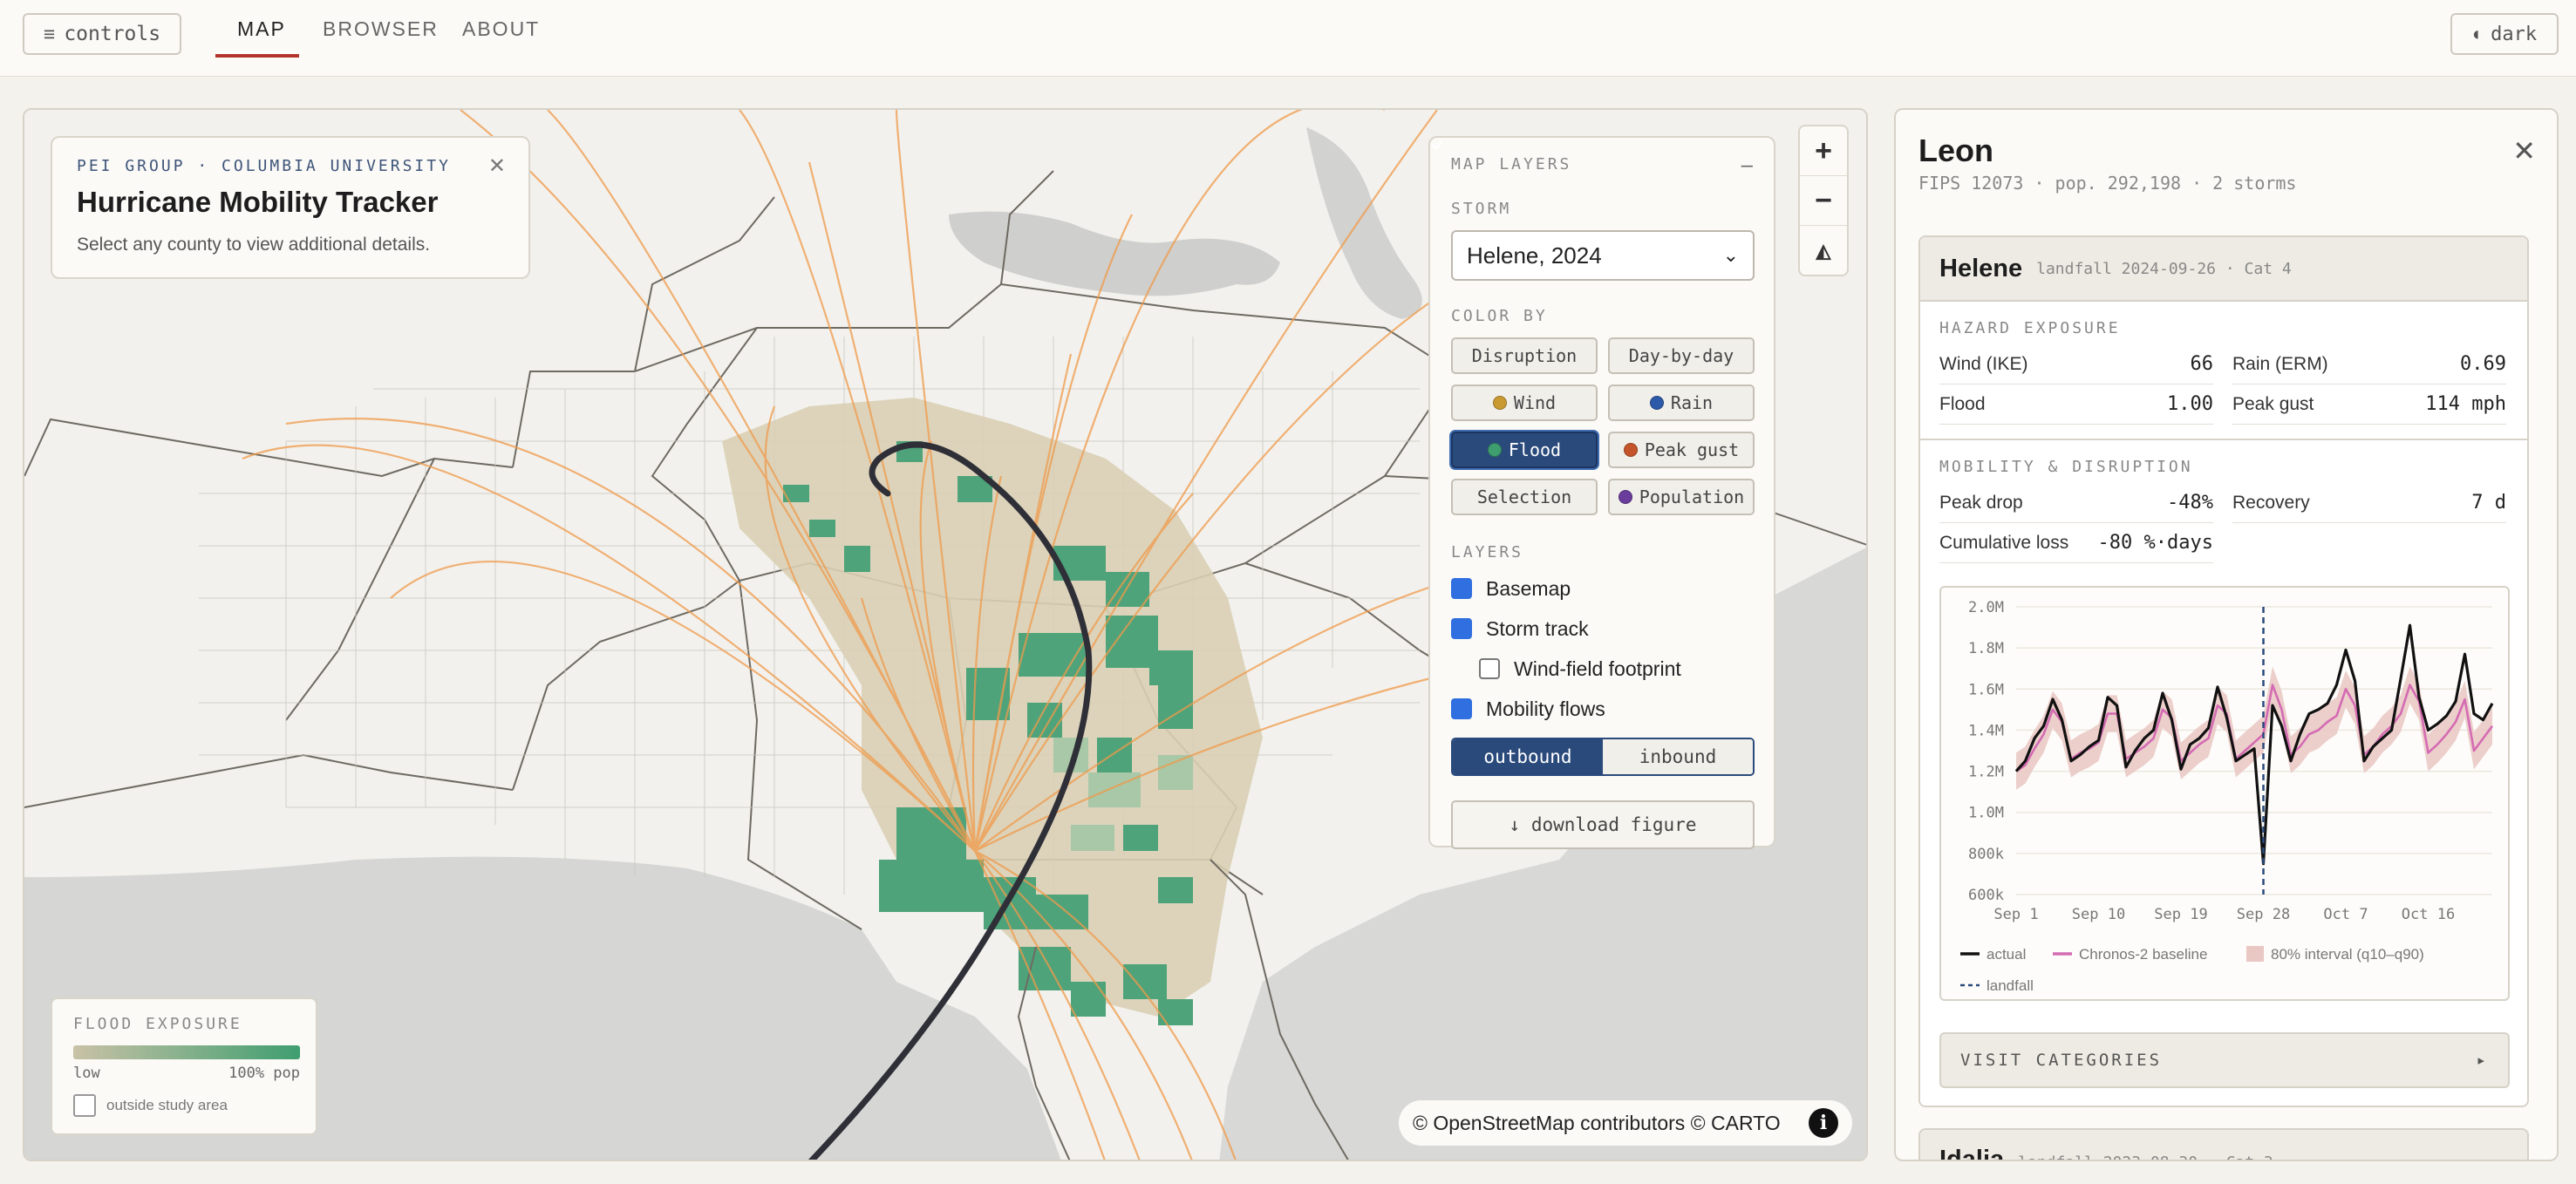 The image size is (2576, 1184). I want to click on visit-categories-label: VISIT CATEGORIES, so click(2061, 1060).